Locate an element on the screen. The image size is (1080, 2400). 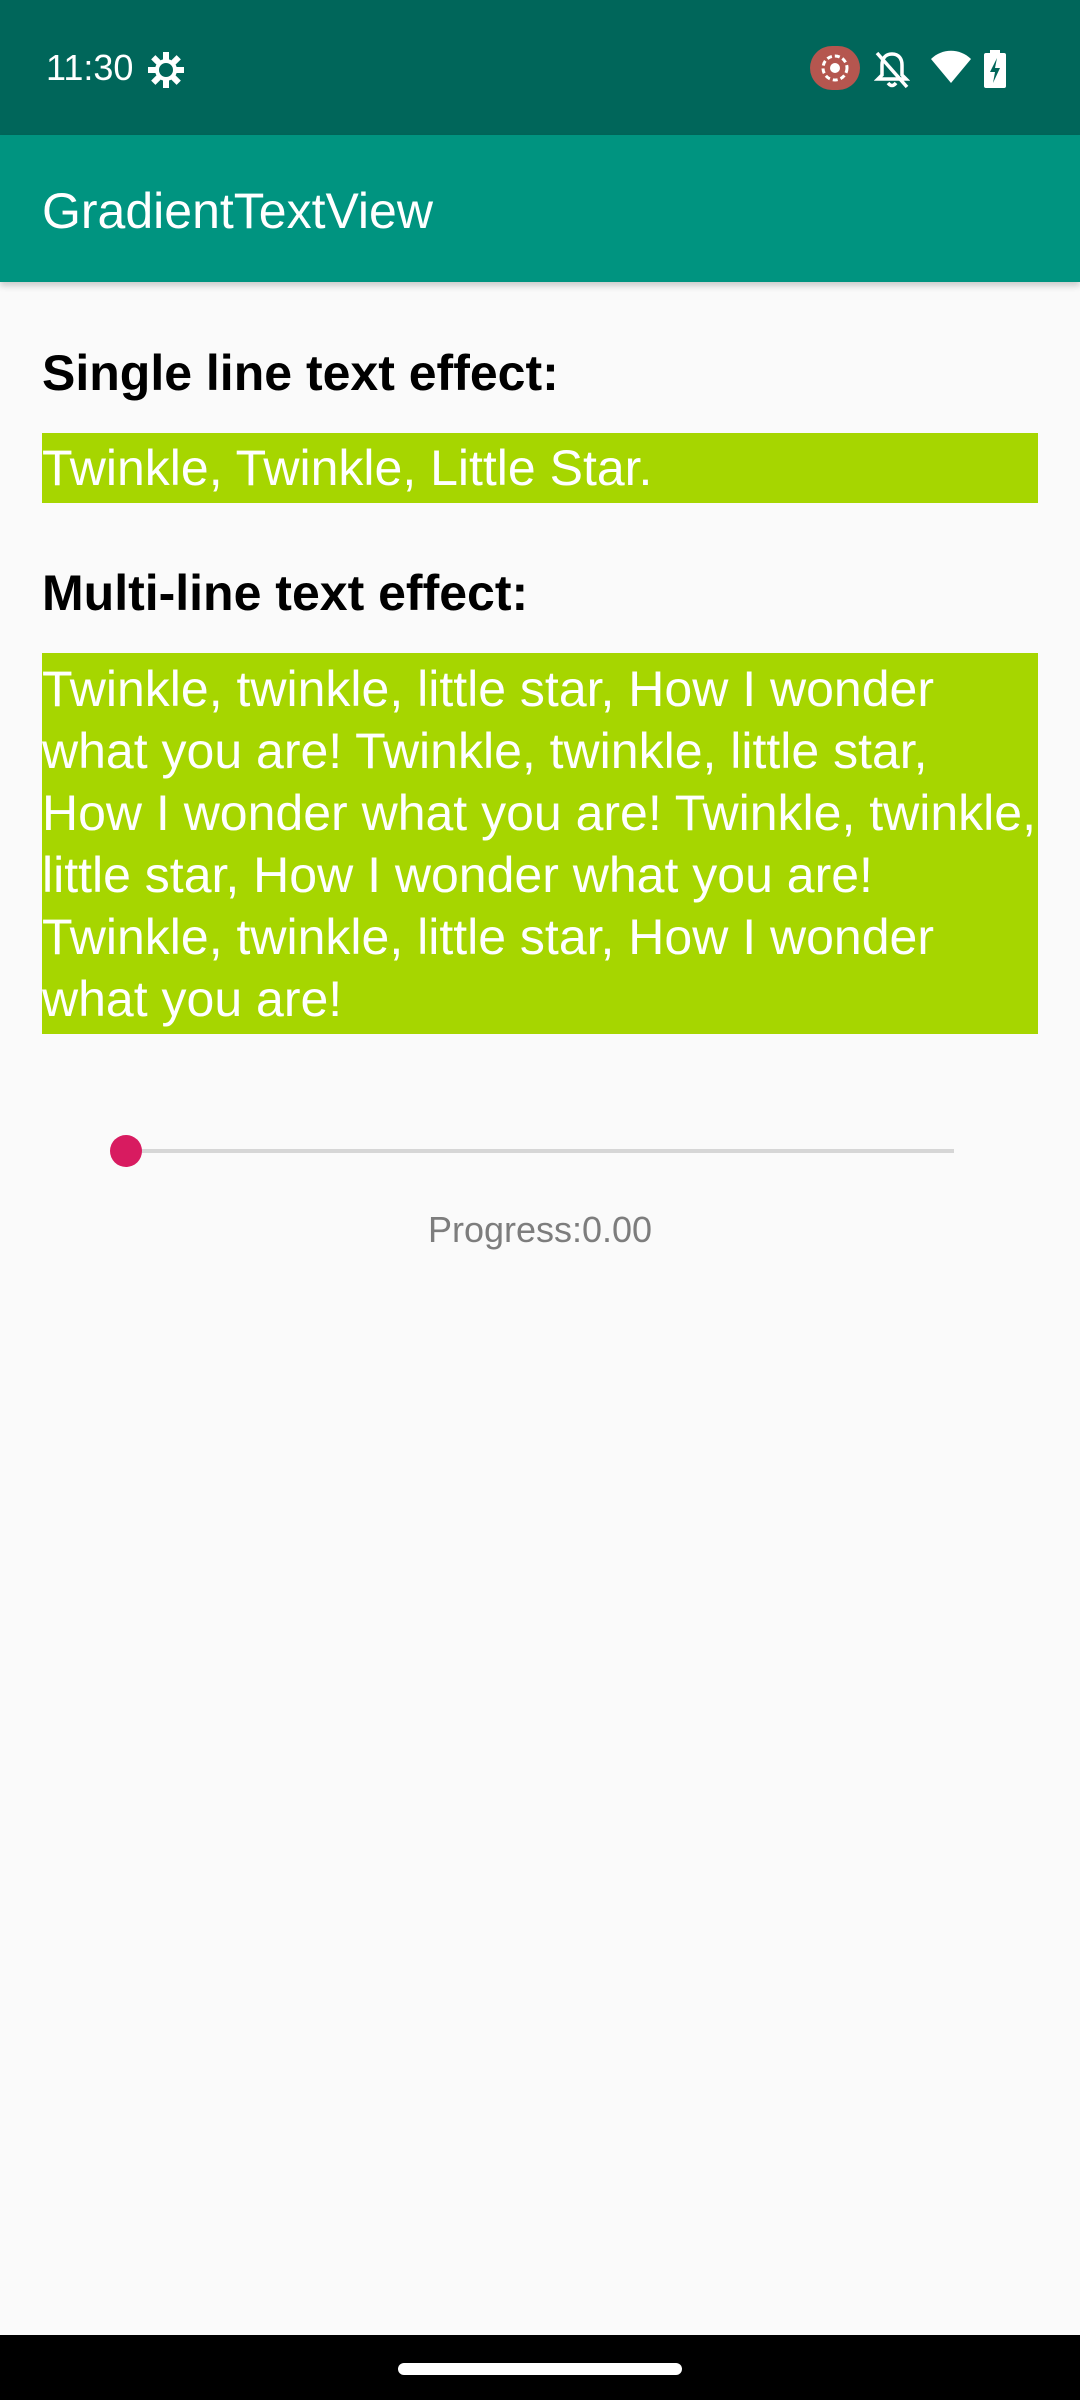
multi-line-heading: Multi-line text effect: is located at coordinates (285, 593).